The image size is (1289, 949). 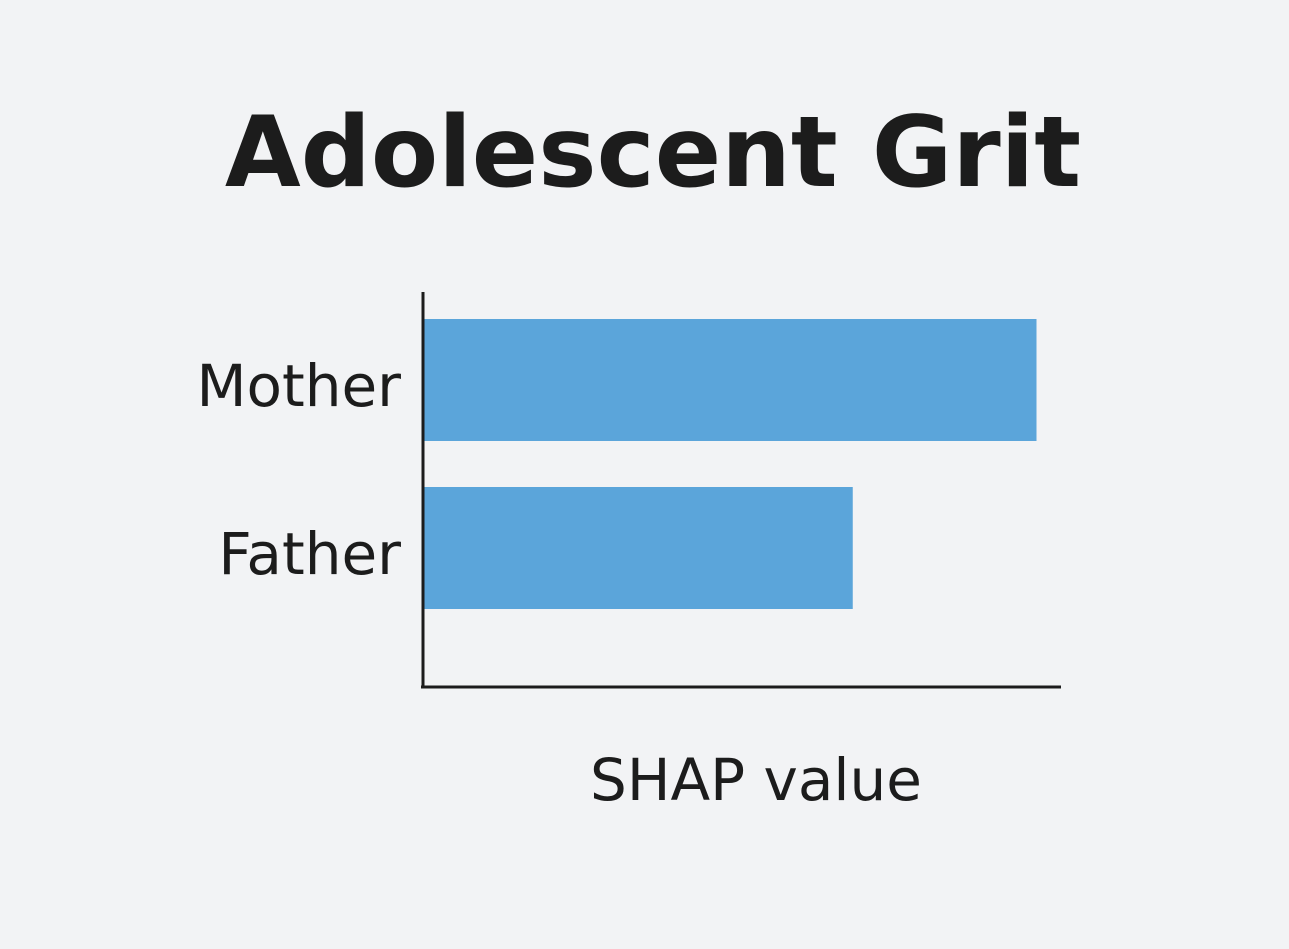 I want to click on x-axis-label: SHAP value, so click(x=756, y=780).